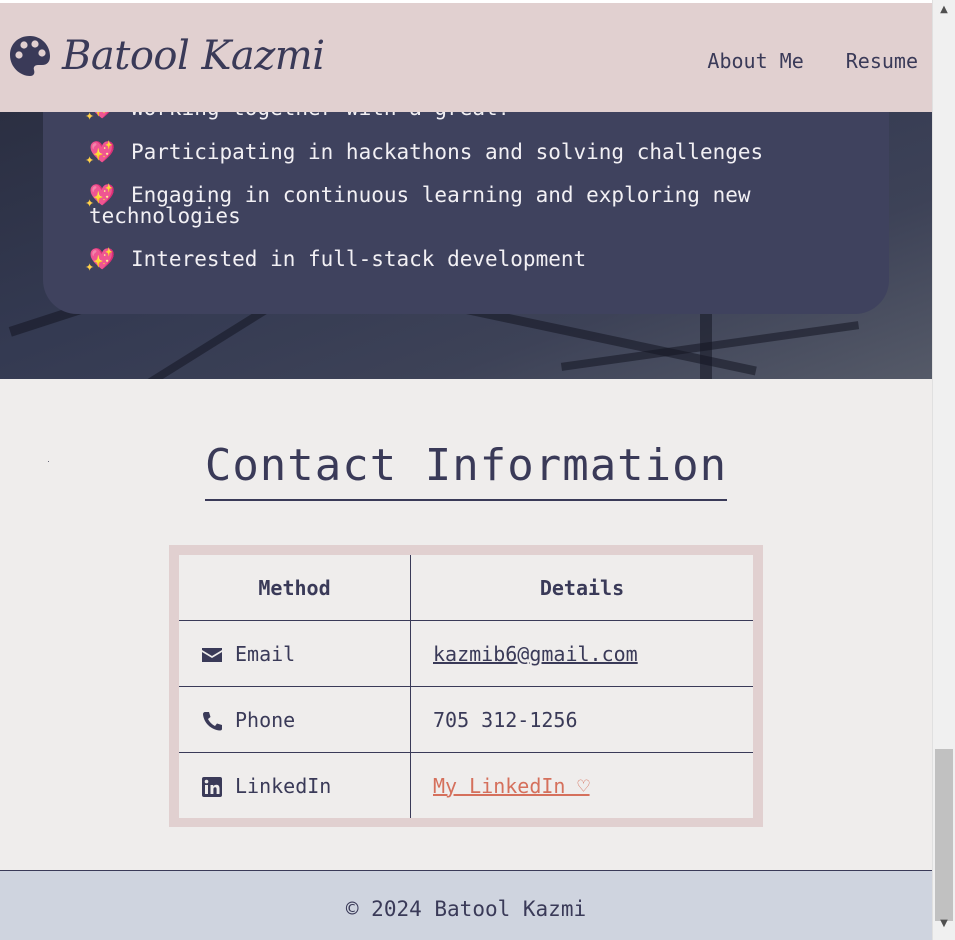 This screenshot has height=940, width=955. I want to click on footer-copyright: © 2024 Batool Kazmi, so click(466, 909).